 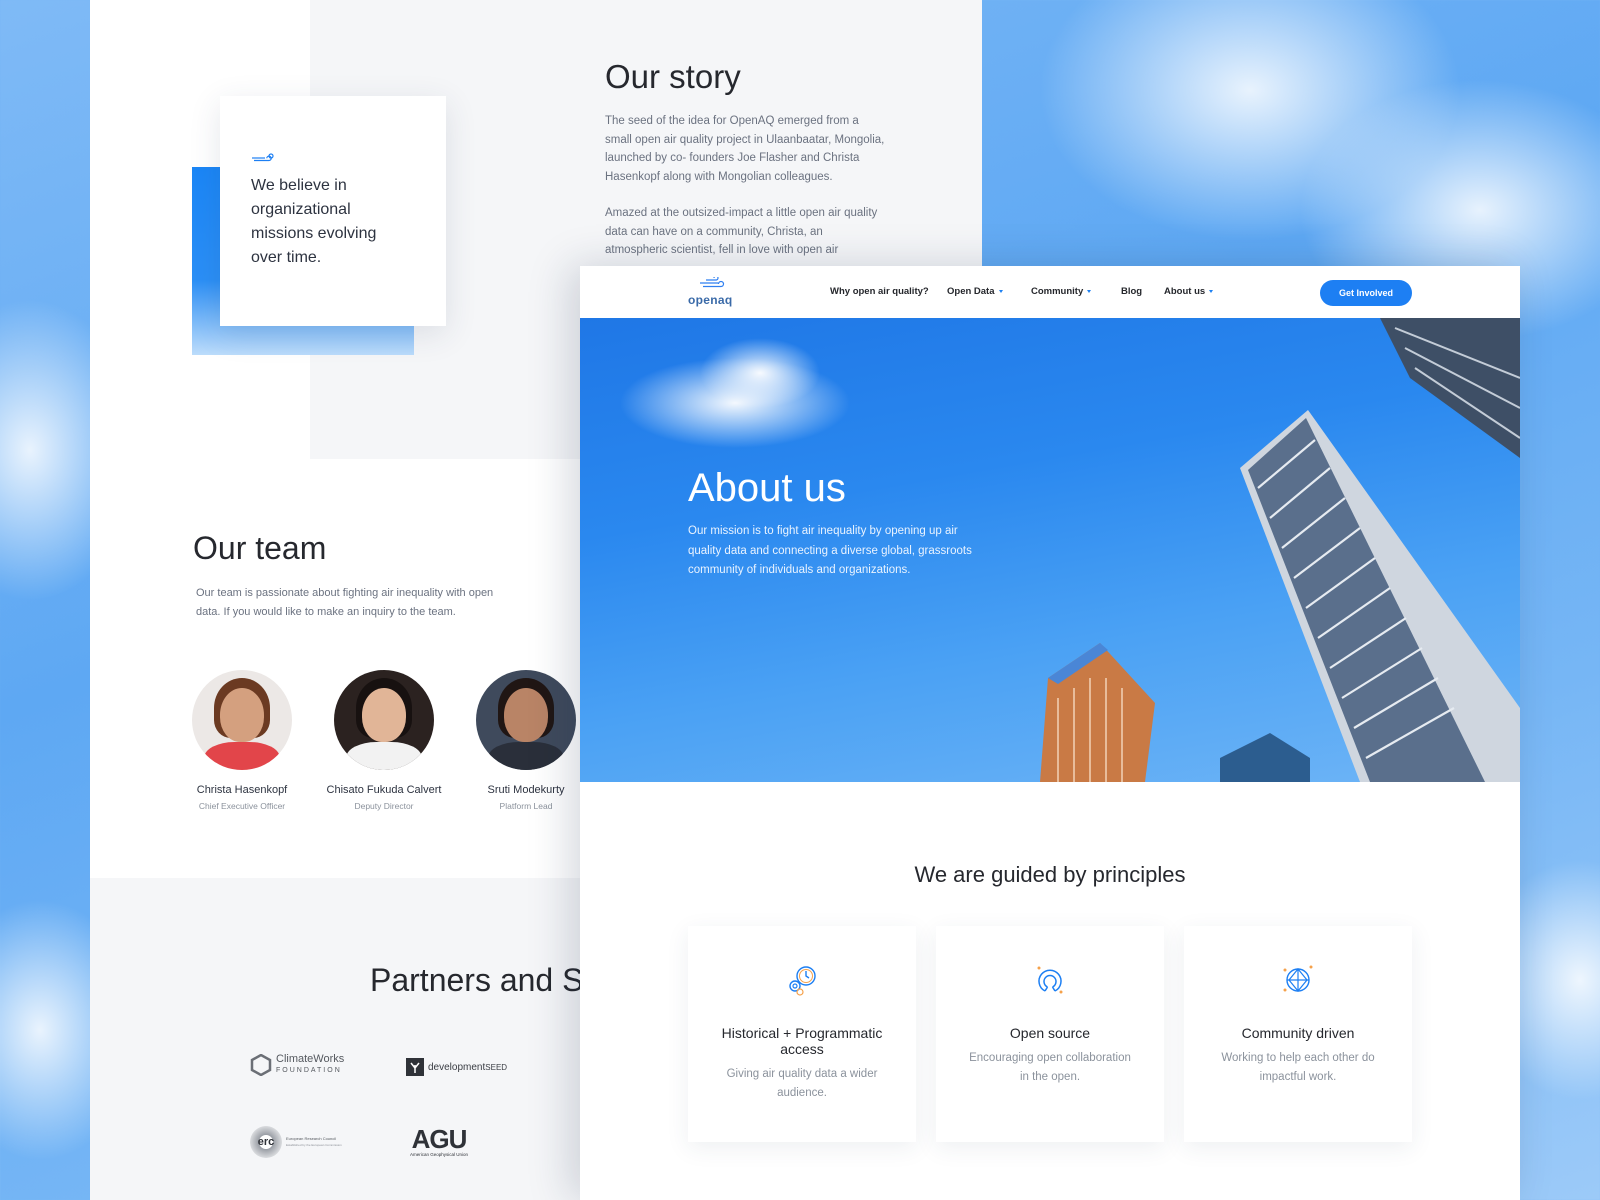 I want to click on partner-logo-climateworks: ClimateWorks FOUNDATION, so click(x=297, y=1065).